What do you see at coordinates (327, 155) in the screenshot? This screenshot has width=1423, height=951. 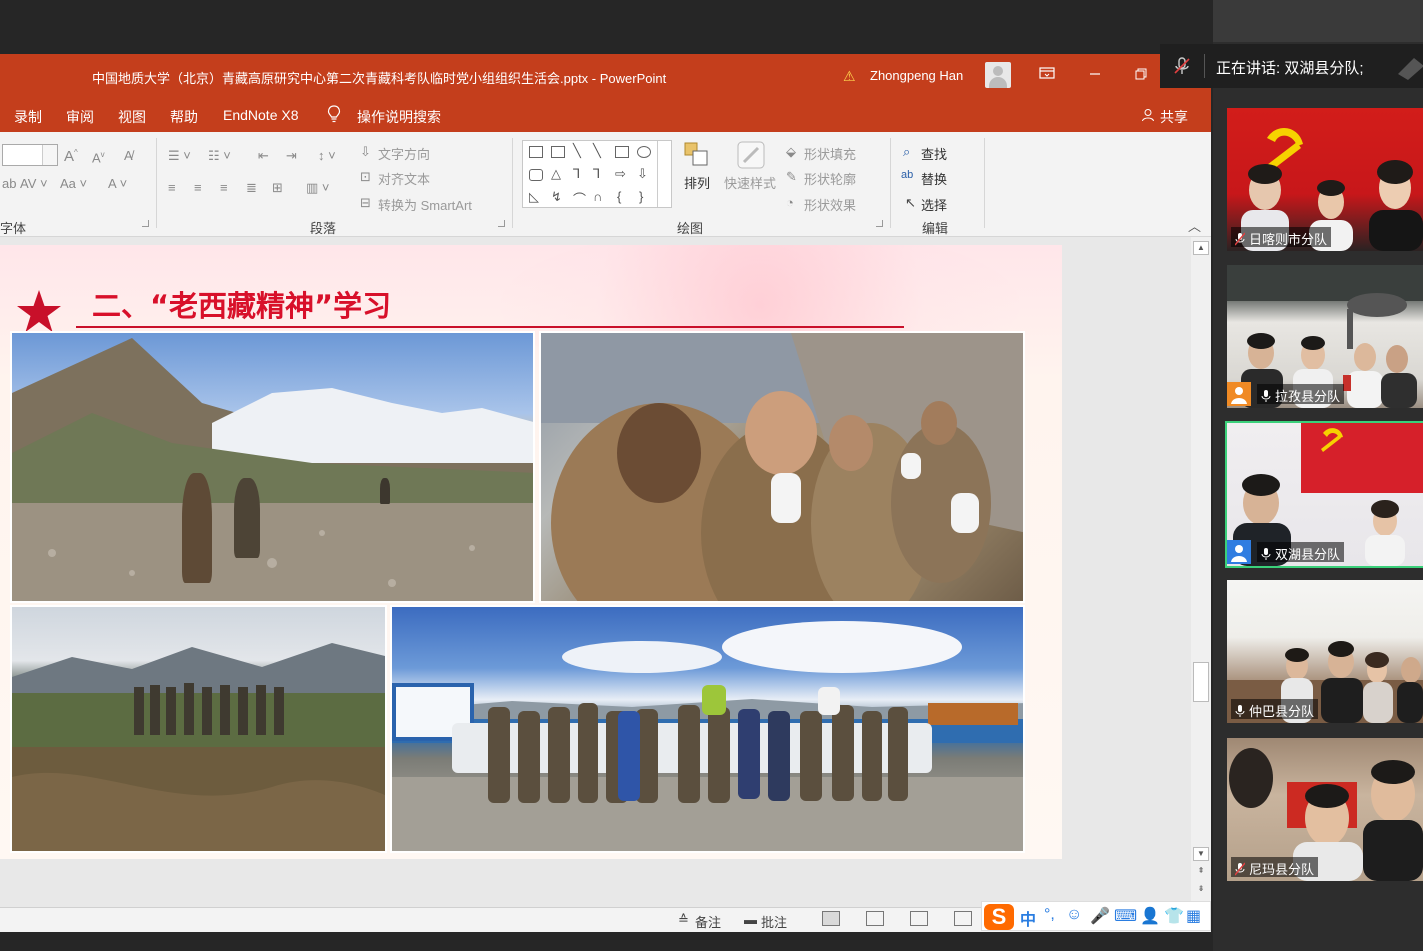 I see `line-spacing-icon: ↕ ˅` at bounding box center [327, 155].